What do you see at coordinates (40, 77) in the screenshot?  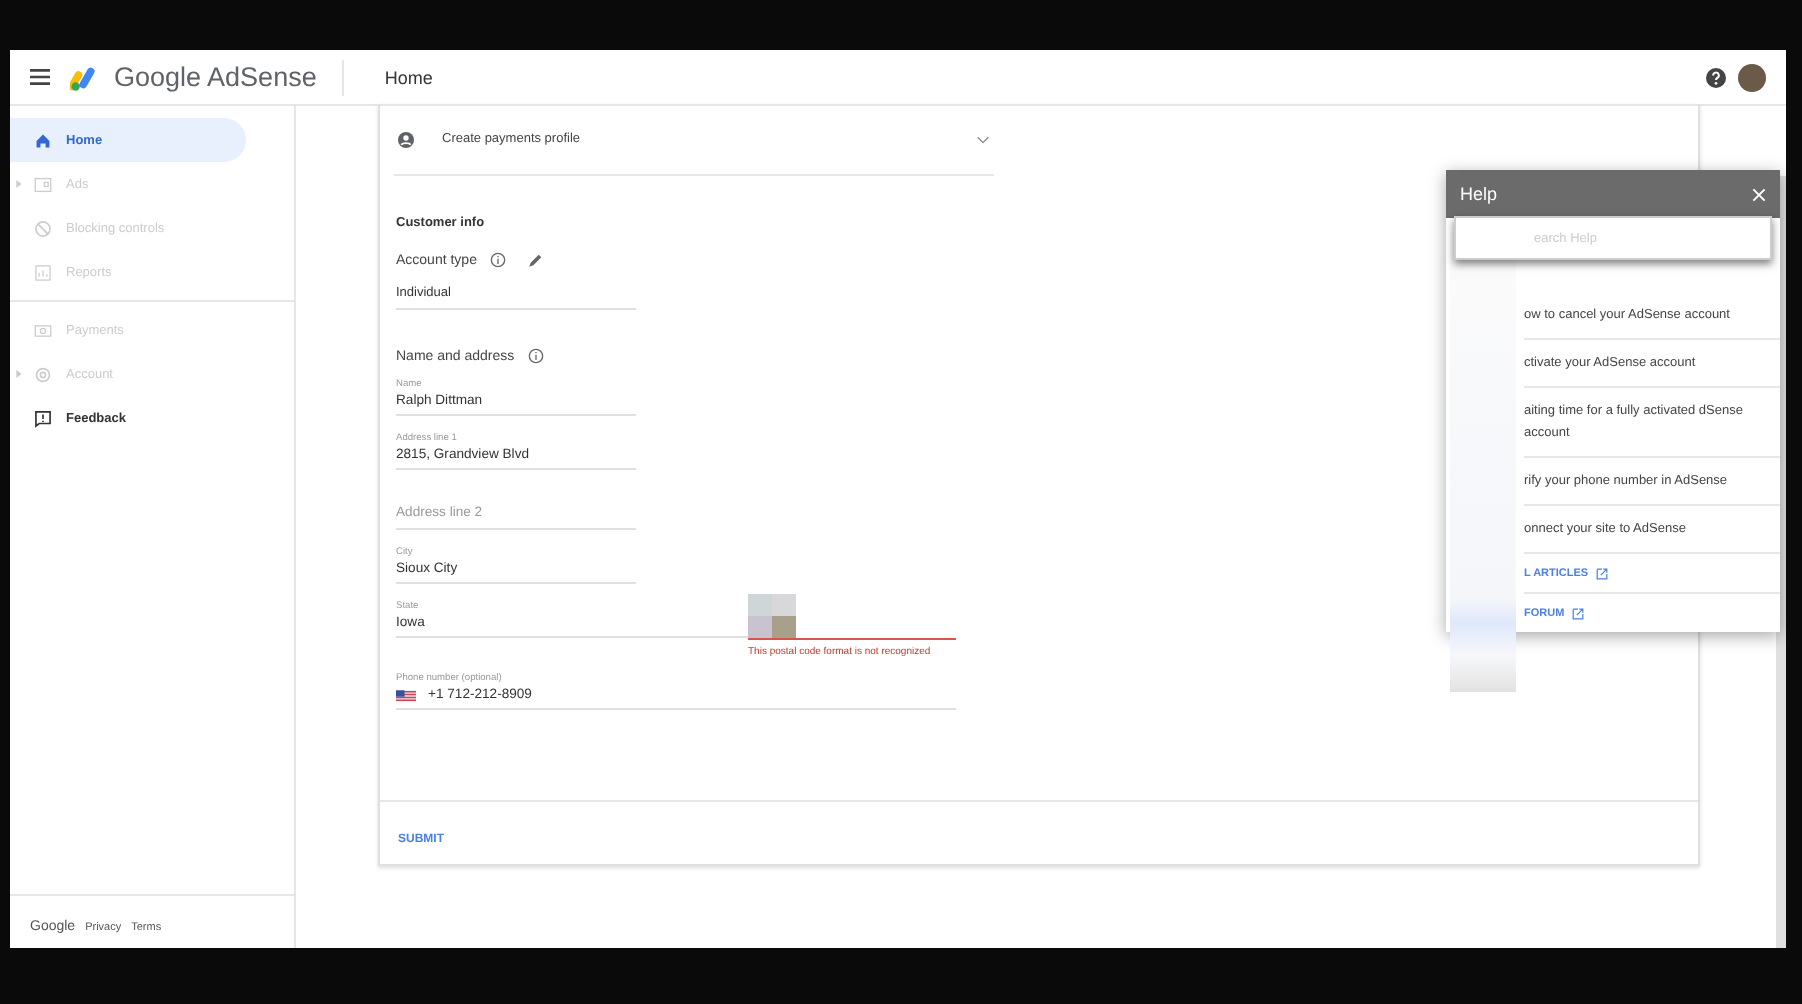 I see `menu-icon` at bounding box center [40, 77].